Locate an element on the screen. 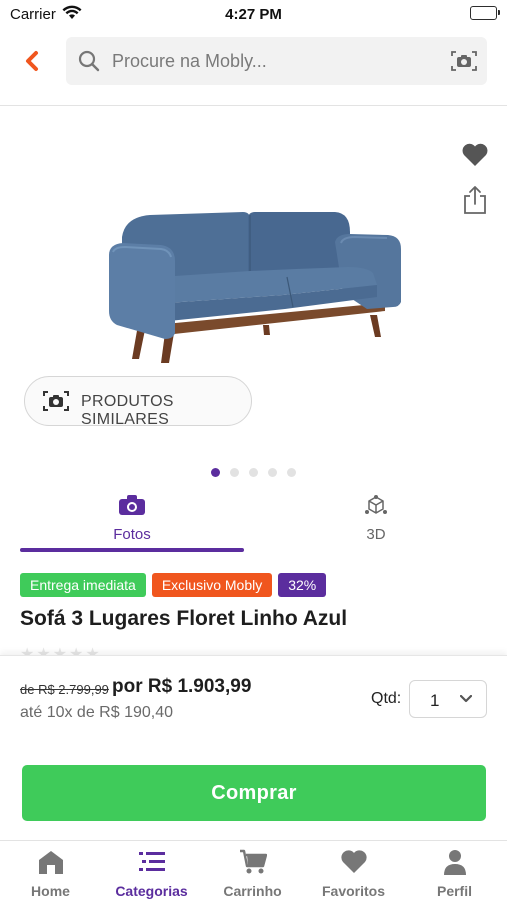  badge-delivery: Entrega imediata is located at coordinates (83, 585).